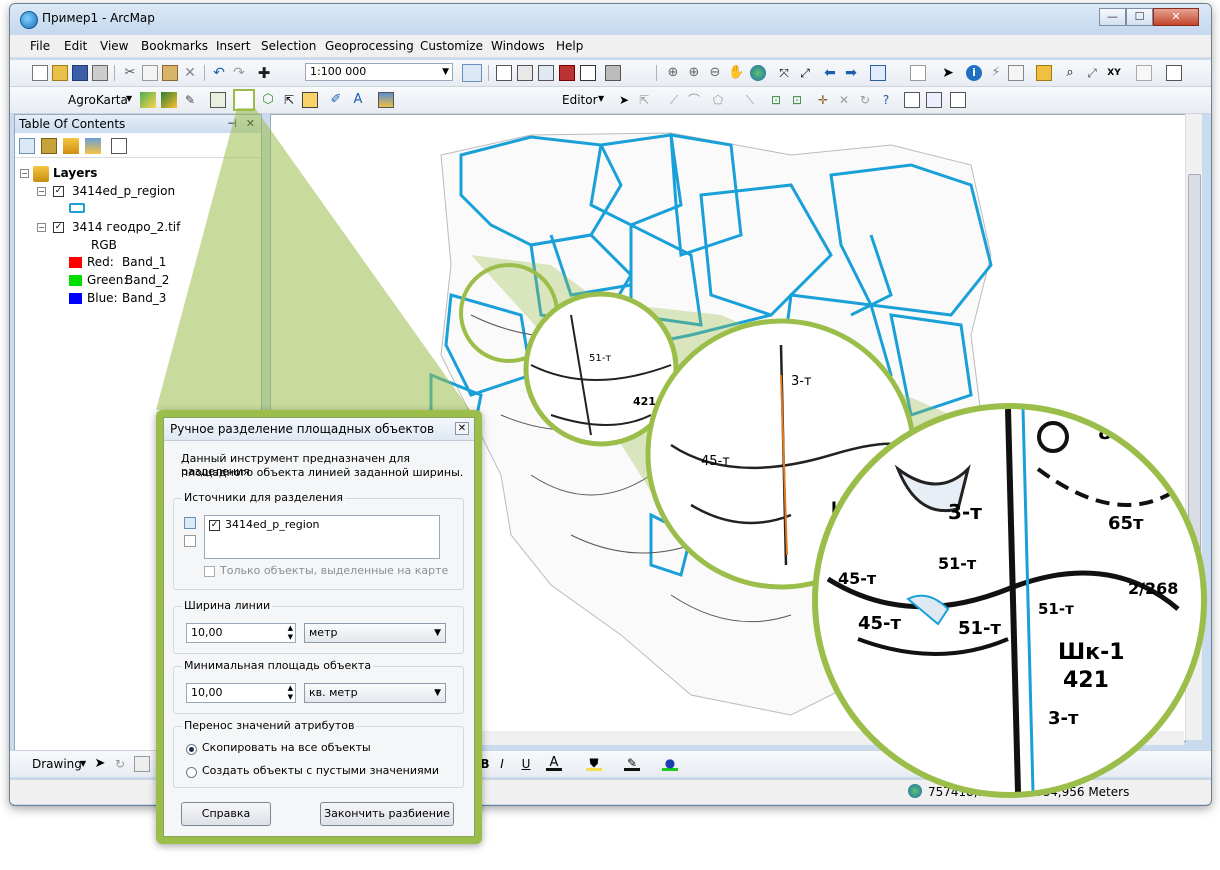 The width and height of the screenshot is (1220, 870). What do you see at coordinates (241, 693) in the screenshot?
I see `min-area-input: 10,00 ▲ ▼` at bounding box center [241, 693].